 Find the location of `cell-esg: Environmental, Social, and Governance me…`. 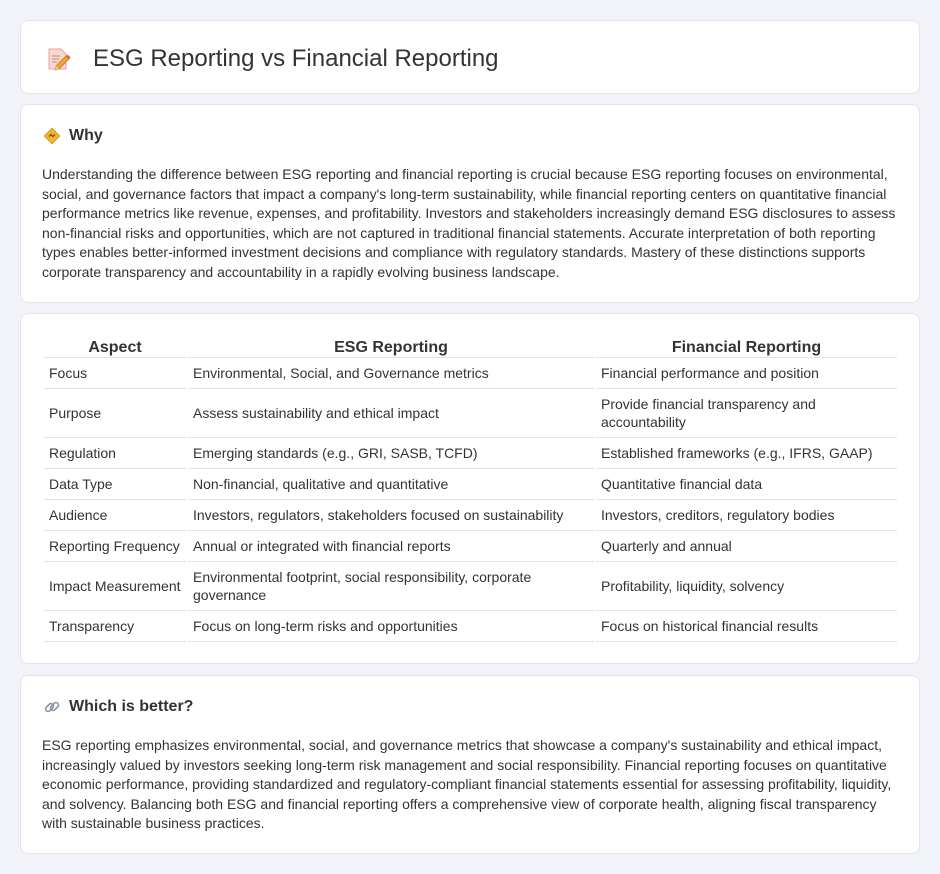

cell-esg: Environmental, Social, and Governance me… is located at coordinates (391, 373).